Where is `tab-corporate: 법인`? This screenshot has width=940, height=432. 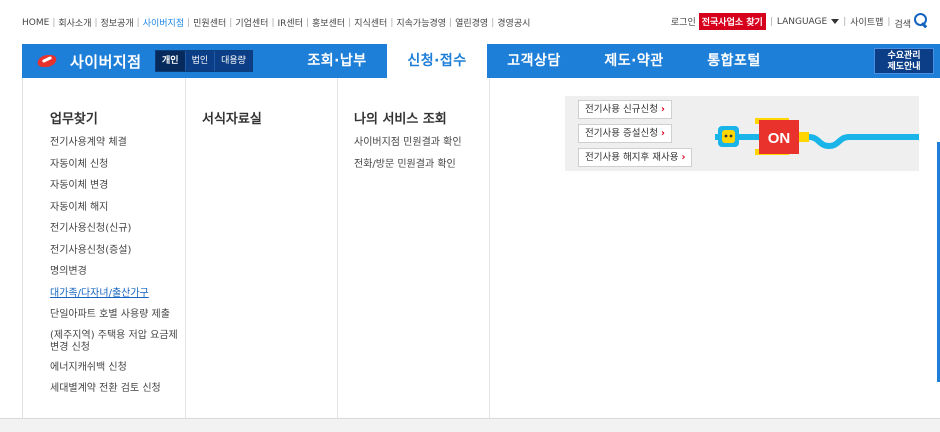
tab-corporate: 법인 is located at coordinates (200, 61).